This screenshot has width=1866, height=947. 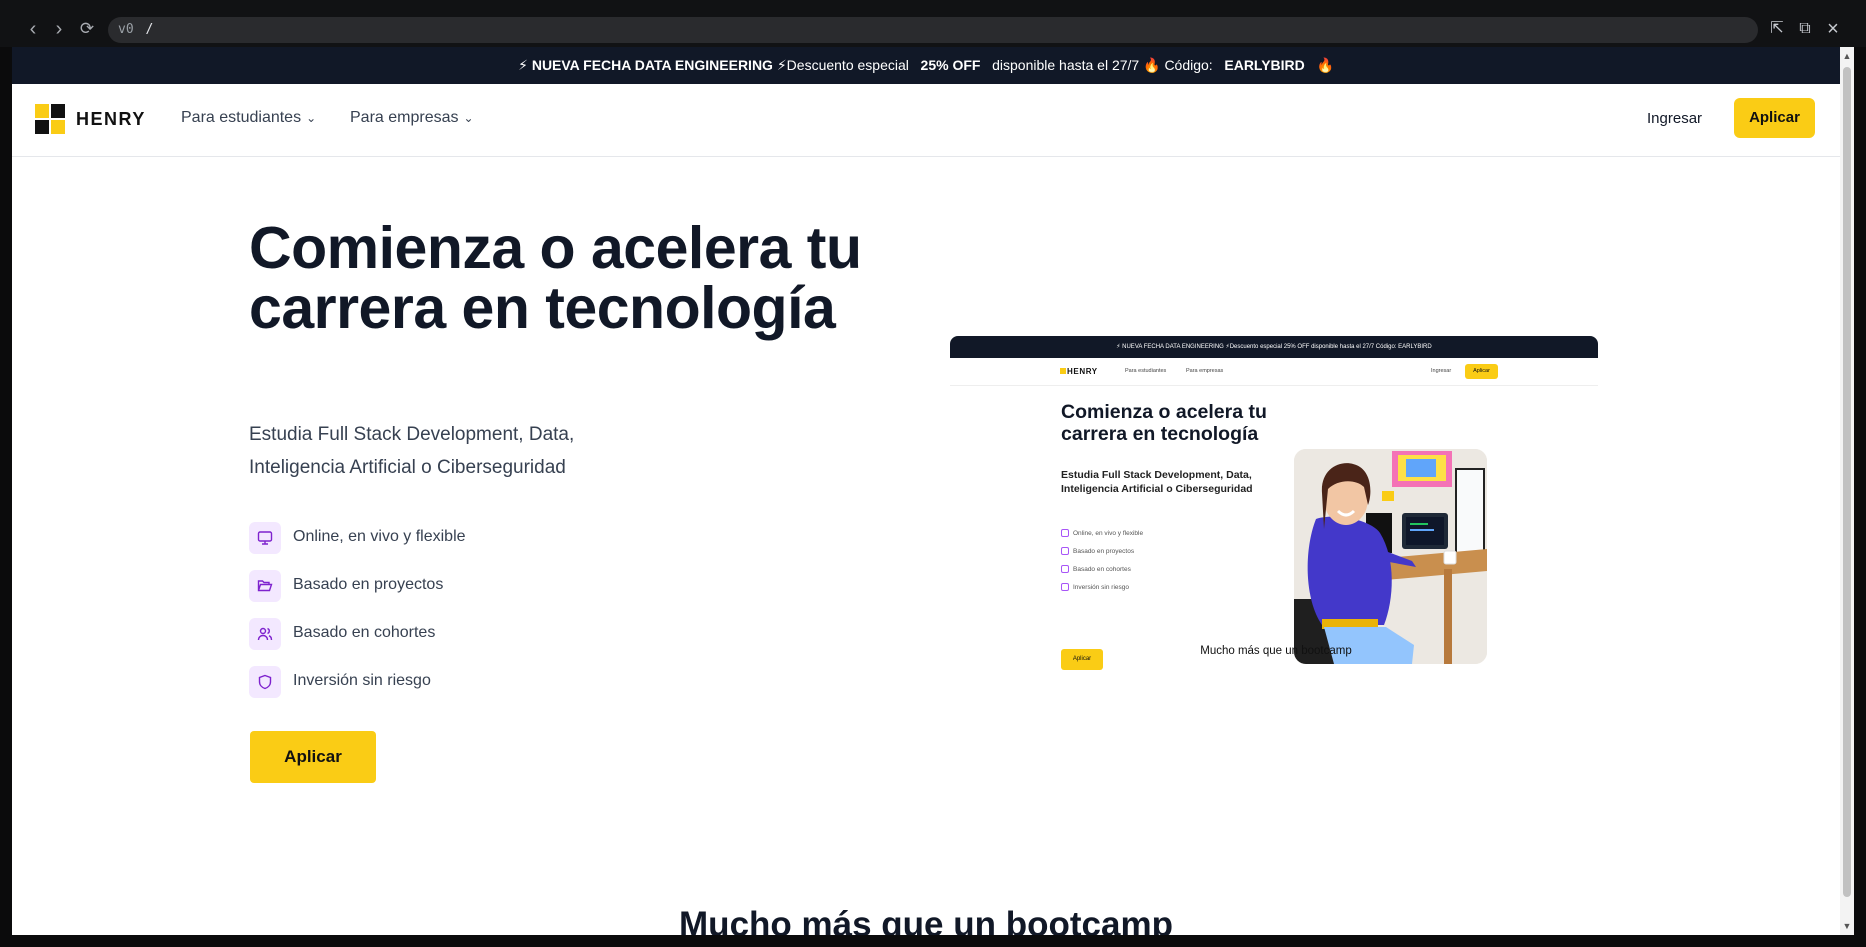 What do you see at coordinates (1774, 118) in the screenshot?
I see `apply-button-nav: Aplicar` at bounding box center [1774, 118].